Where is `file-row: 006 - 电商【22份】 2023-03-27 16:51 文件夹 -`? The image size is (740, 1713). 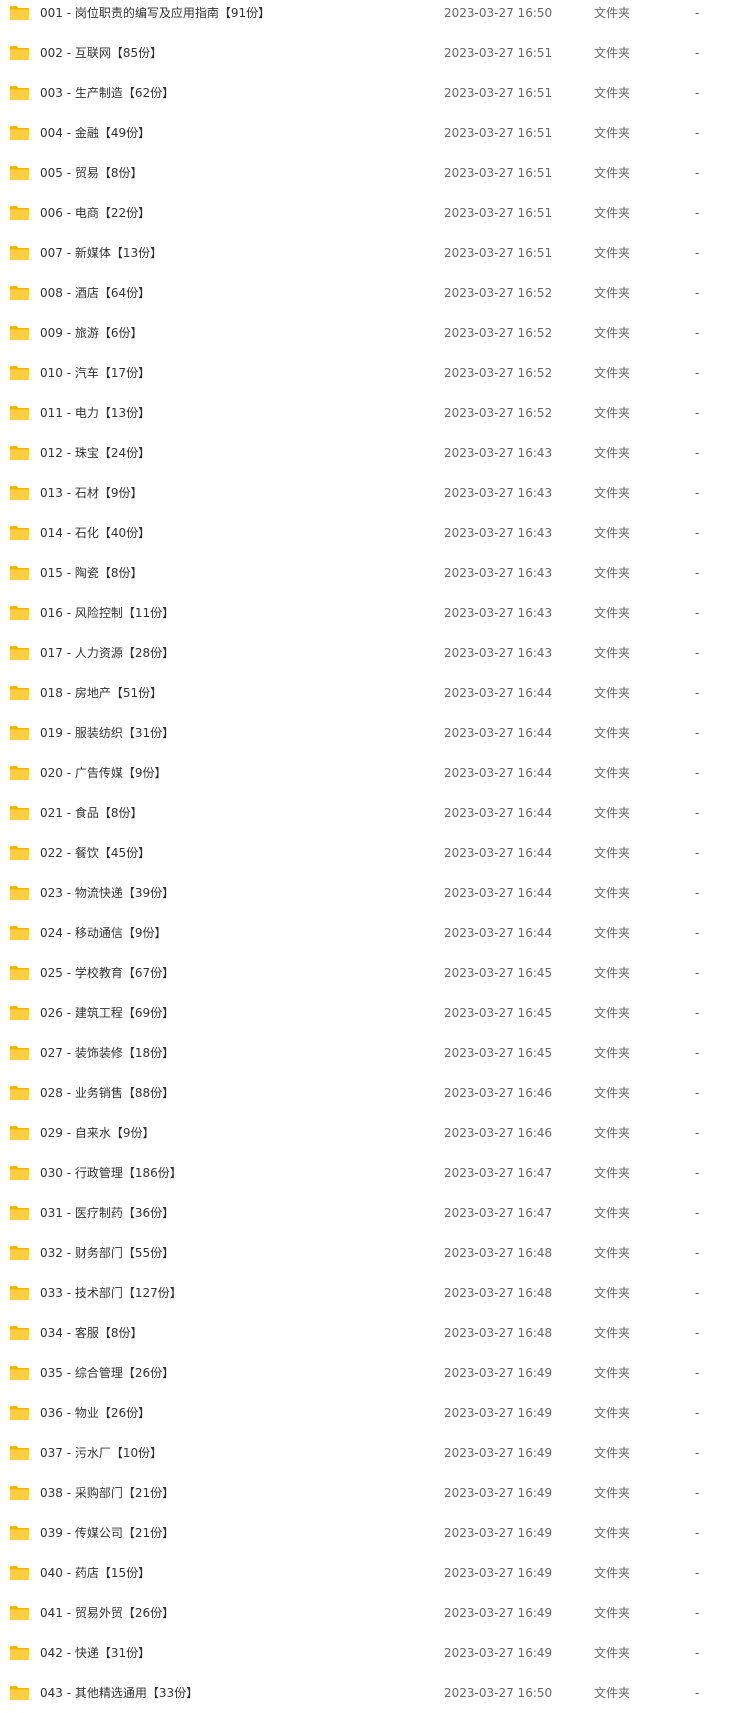
file-row: 006 - 电商【22份】 2023-03-27 16:51 文件夹 - is located at coordinates (370, 213).